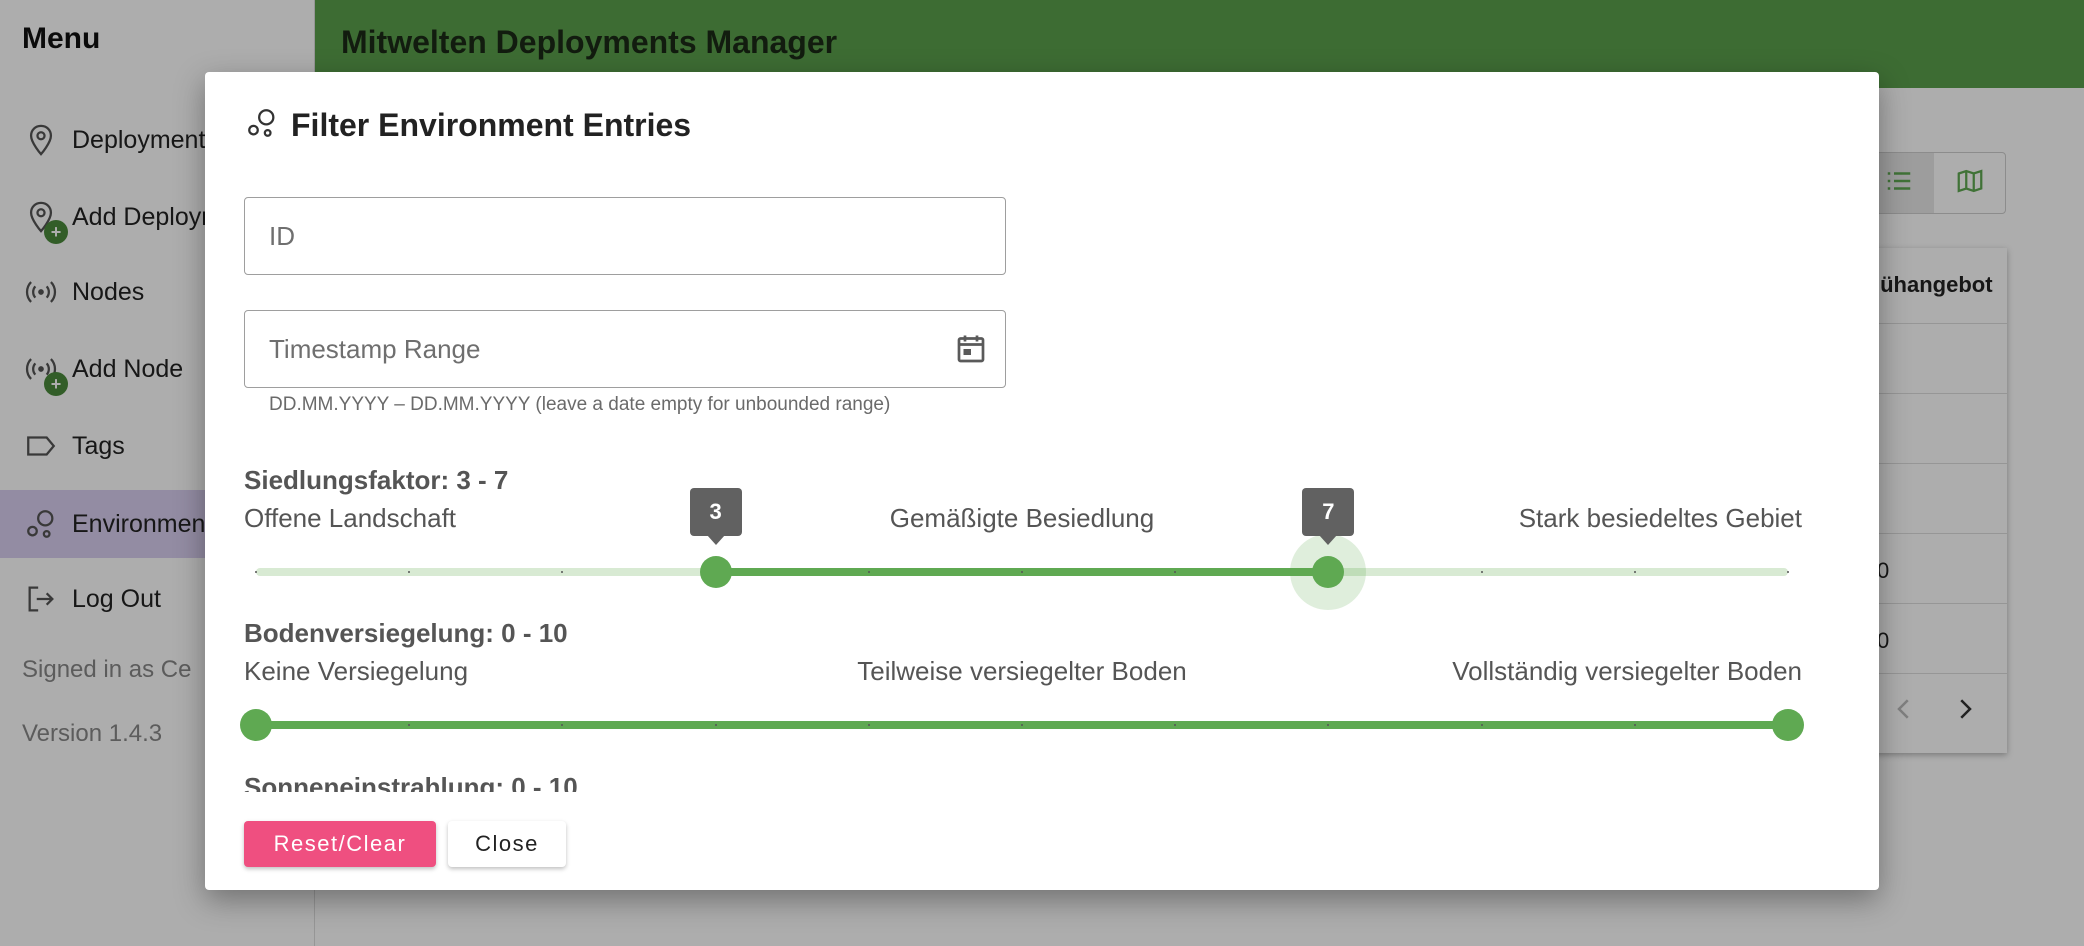  I want to click on slider-label-mid: Teilweise versiegelter Boden, so click(1022, 671).